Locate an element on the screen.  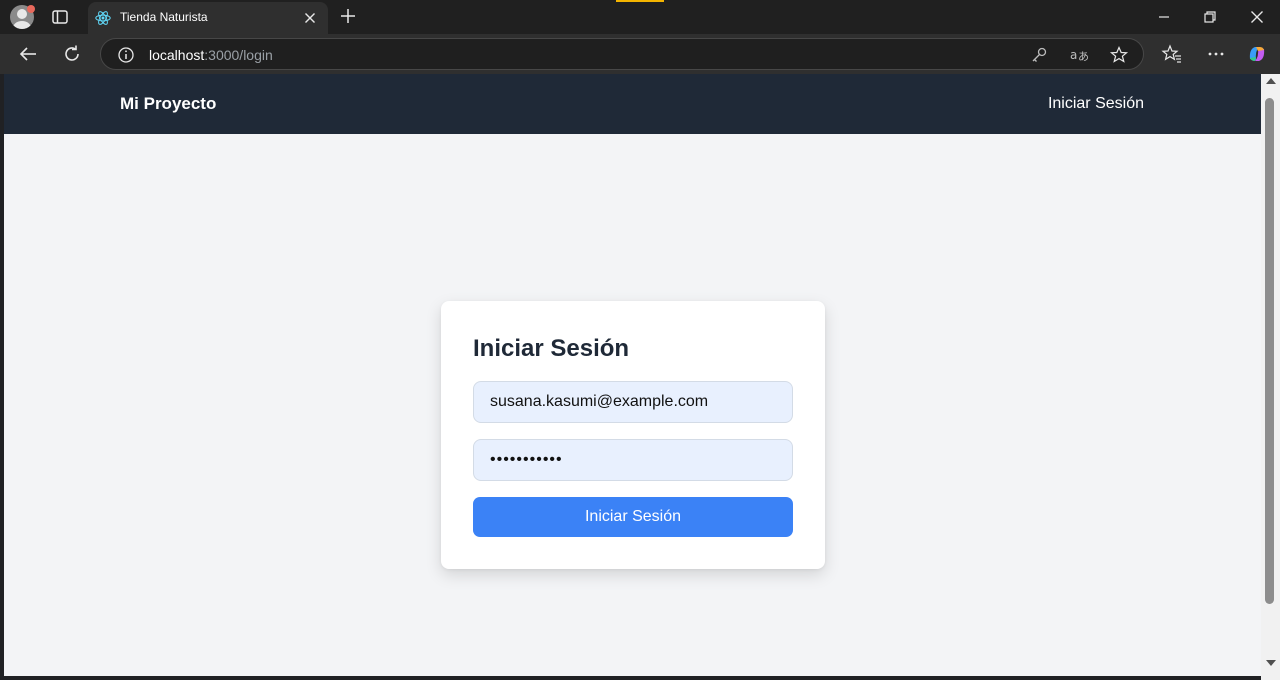
svg-text: a is located at coordinates (1073, 55).